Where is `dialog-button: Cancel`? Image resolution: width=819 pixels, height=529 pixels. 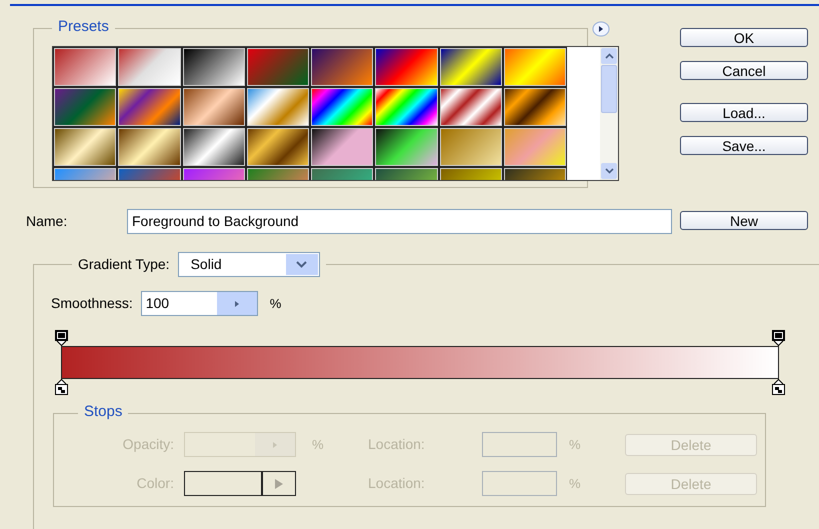
dialog-button: Cancel is located at coordinates (744, 70).